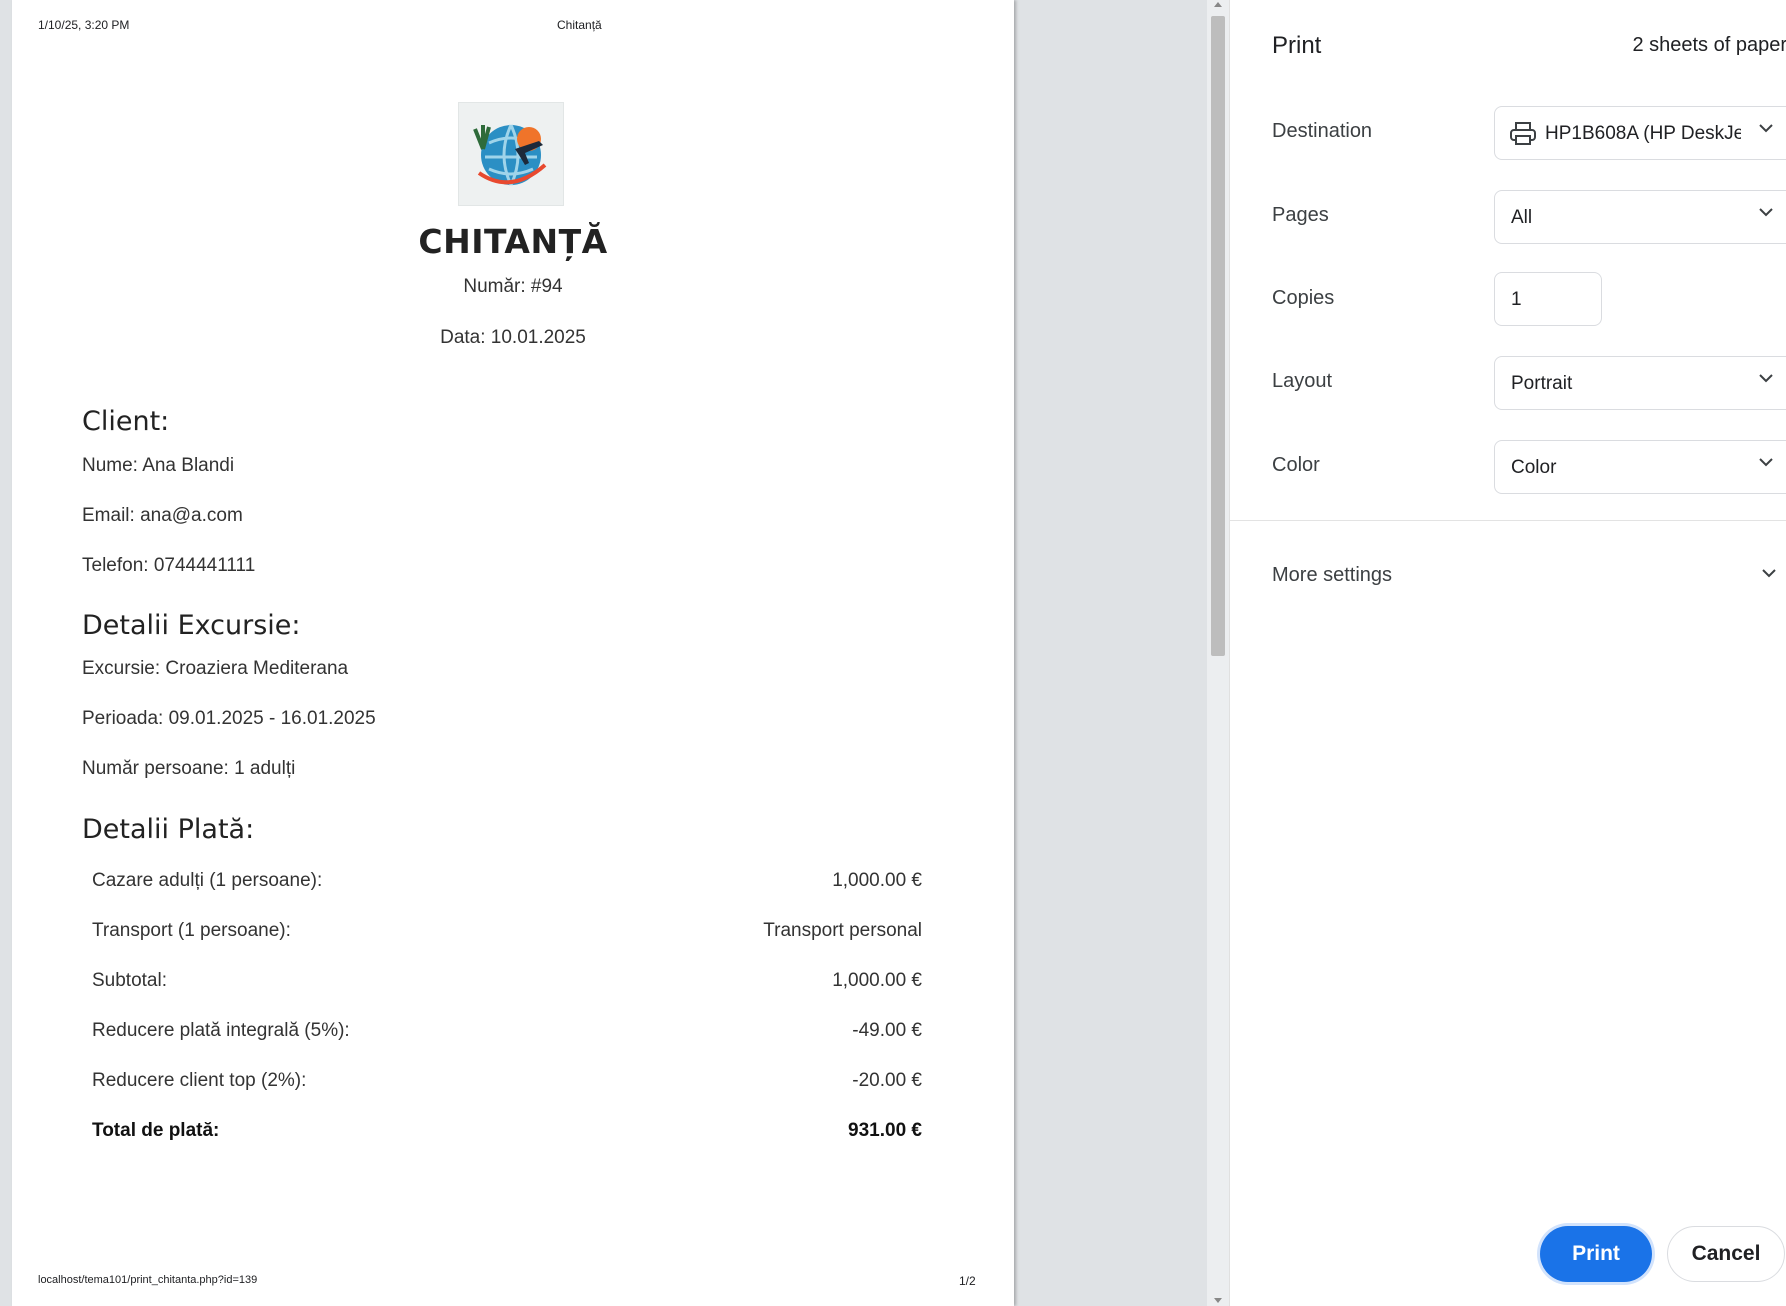  I want to click on page-header-datetime: 1/10/25, 3:20 PM, so click(84, 25).